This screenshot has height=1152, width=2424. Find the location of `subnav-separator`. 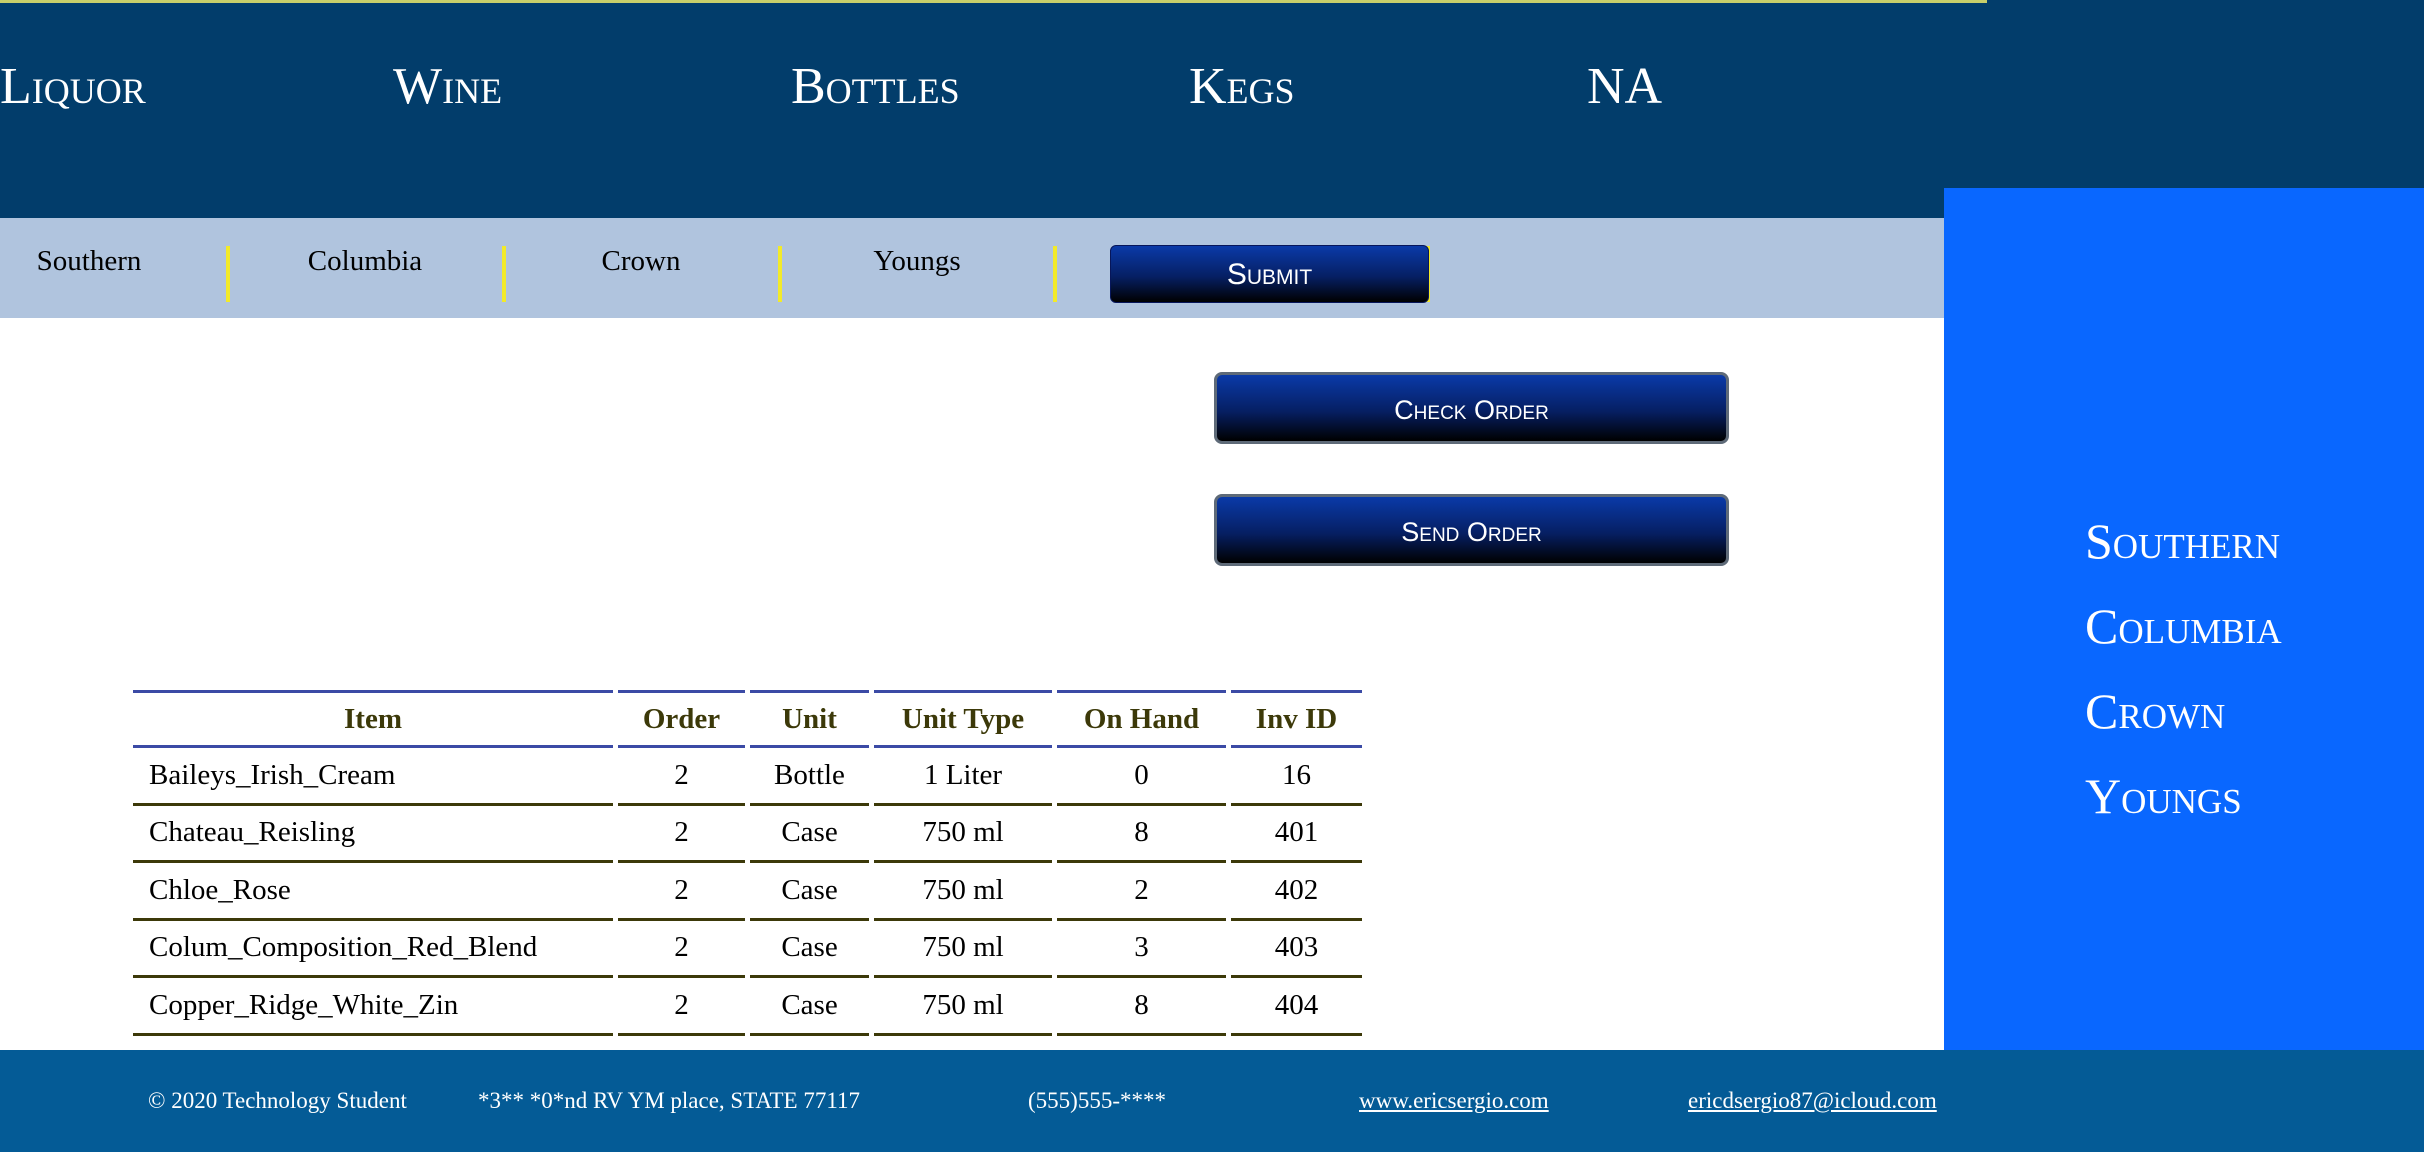

subnav-separator is located at coordinates (1055, 274).